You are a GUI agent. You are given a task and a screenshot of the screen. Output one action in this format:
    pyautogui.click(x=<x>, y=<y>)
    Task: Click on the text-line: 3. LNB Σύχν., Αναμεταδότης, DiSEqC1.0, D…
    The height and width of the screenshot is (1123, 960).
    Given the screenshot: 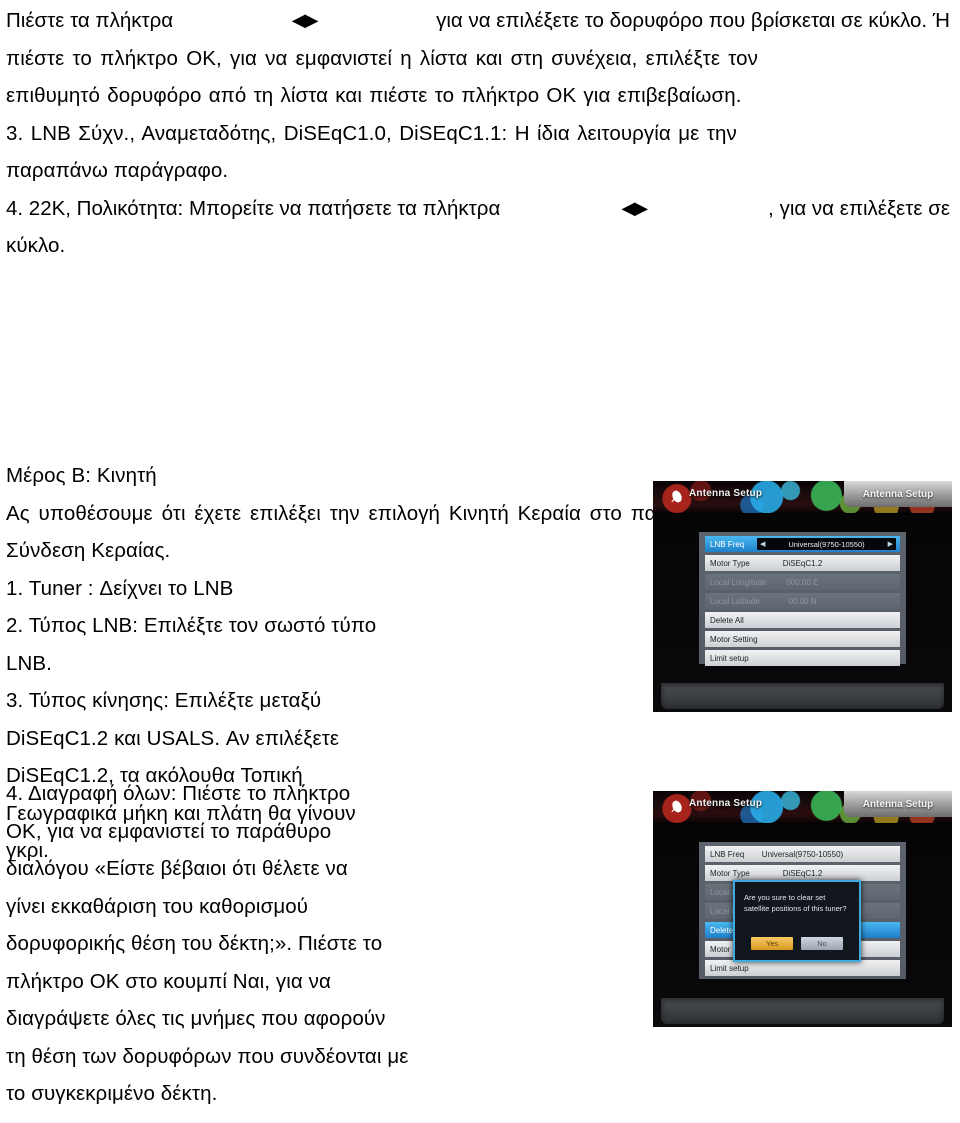 What is the action you would take?
    pyautogui.click(x=371, y=133)
    